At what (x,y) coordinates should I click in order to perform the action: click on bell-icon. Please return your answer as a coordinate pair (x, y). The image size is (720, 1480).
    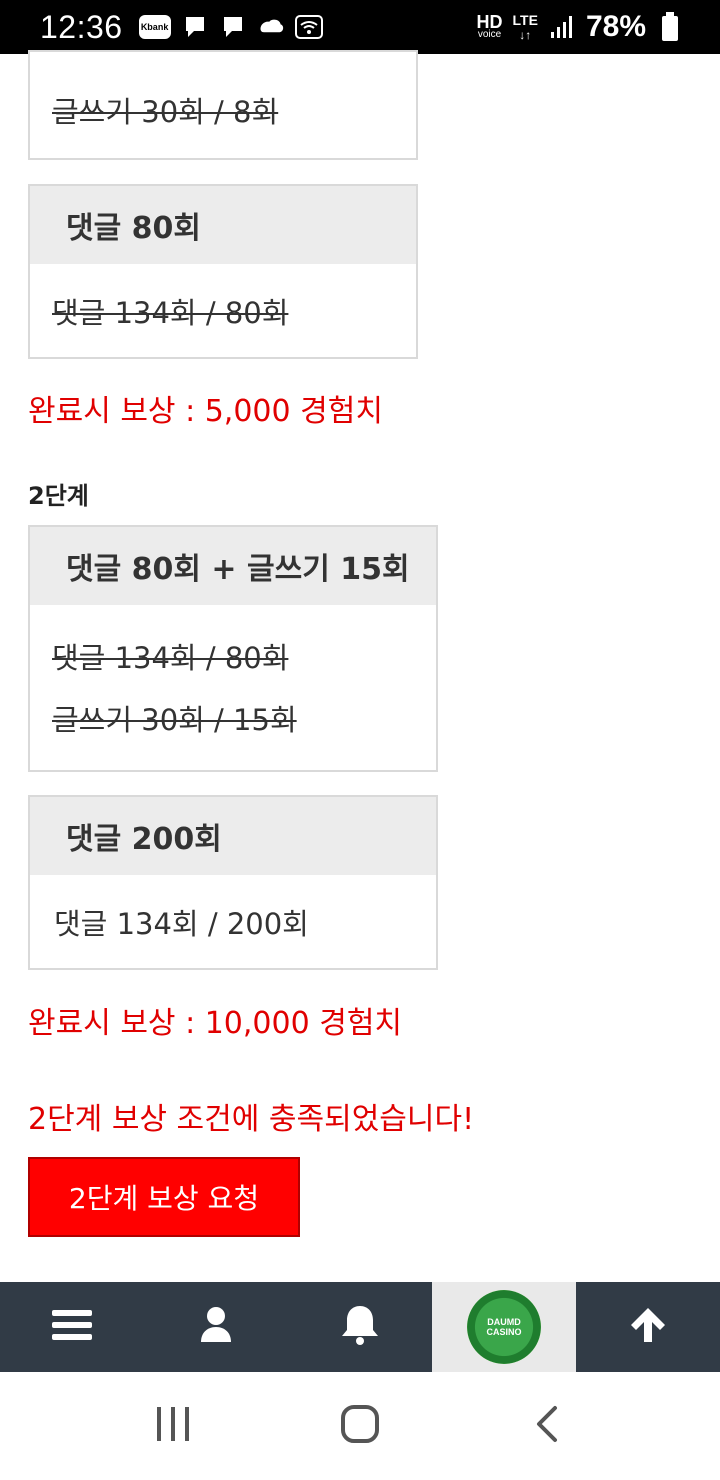
    Looking at the image, I should click on (360, 1327).